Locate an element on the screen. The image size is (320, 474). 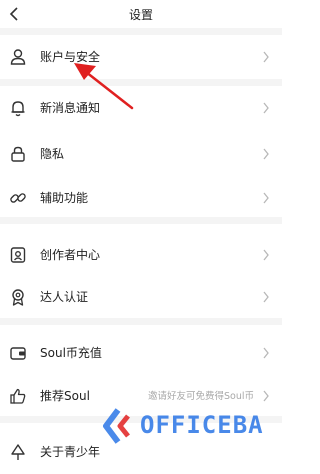
settings-item-label: 账户与安全 is located at coordinates (70, 57).